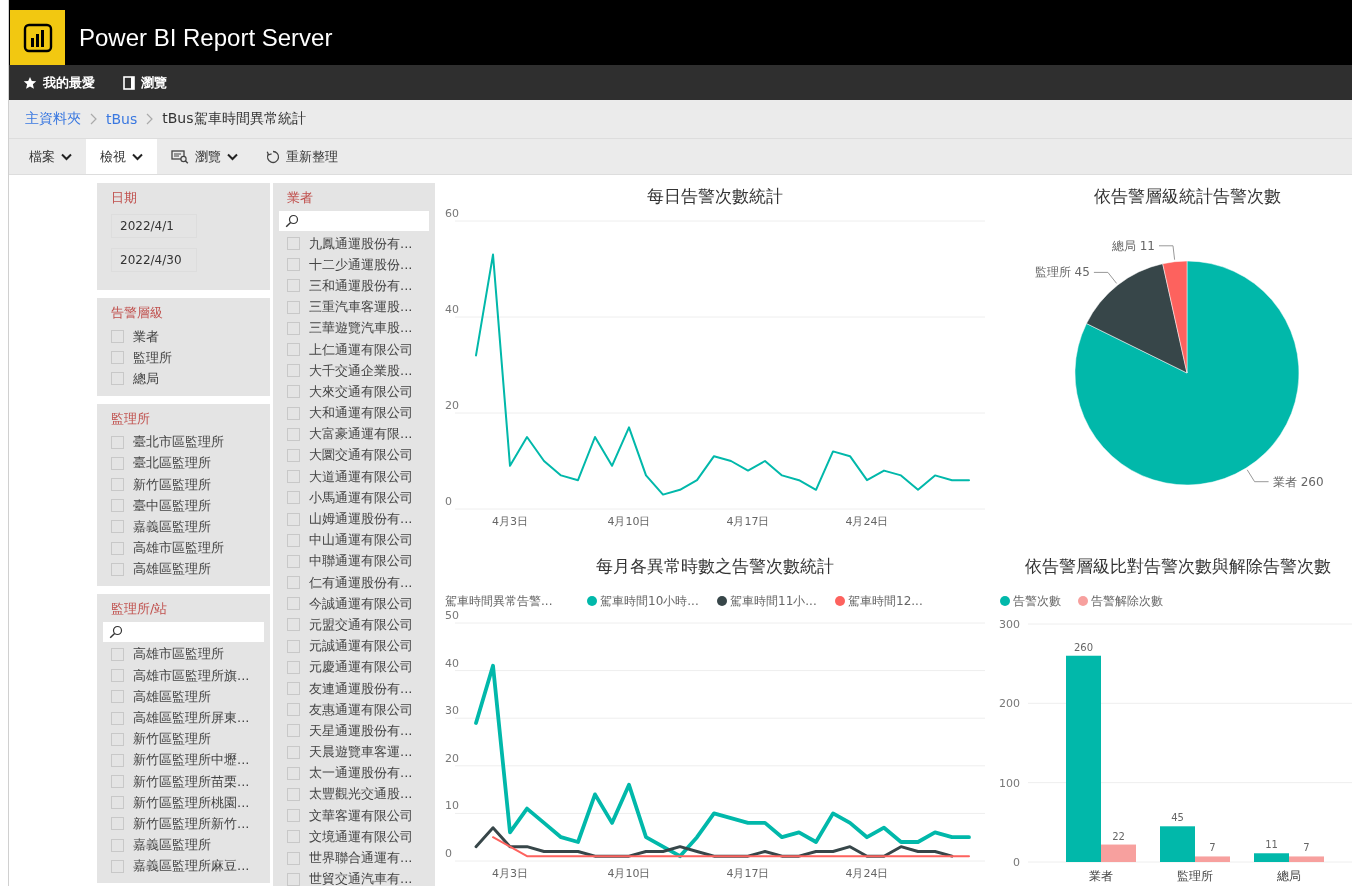  Describe the element at coordinates (452, 615) in the screenshot. I see `axis-label: 50` at that location.